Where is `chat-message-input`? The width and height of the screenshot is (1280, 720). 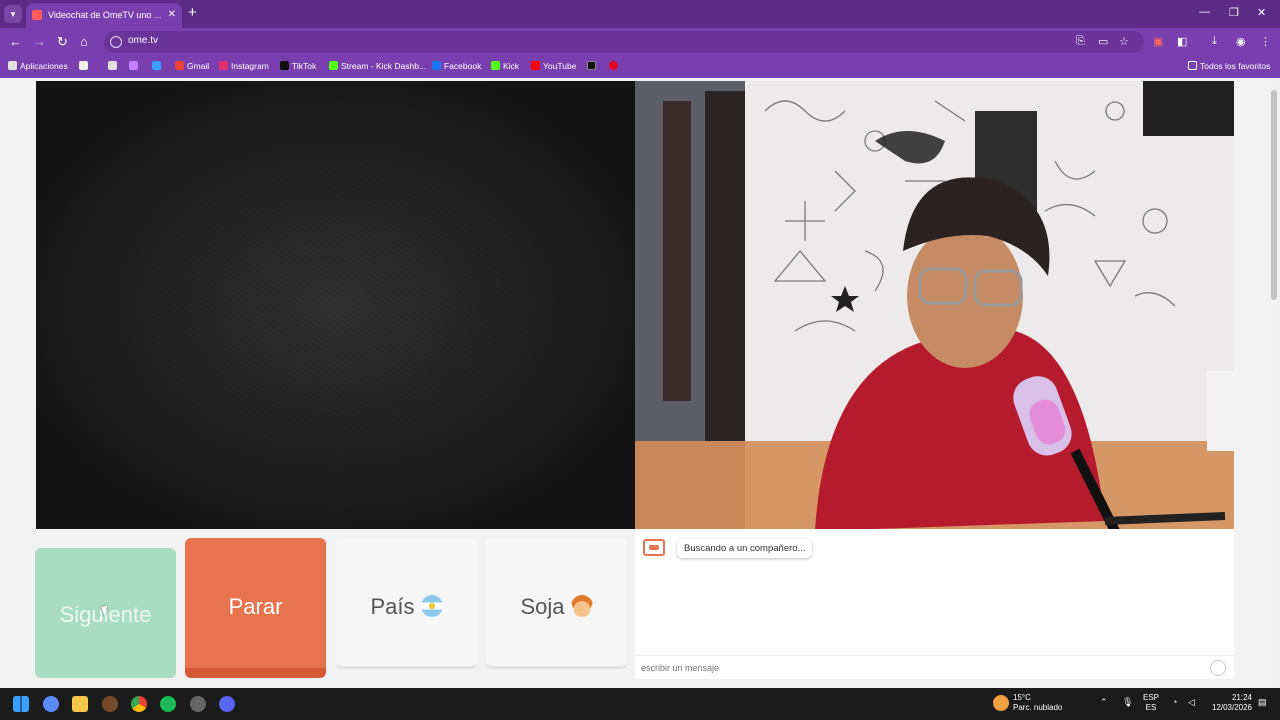 chat-message-input is located at coordinates (921, 668).